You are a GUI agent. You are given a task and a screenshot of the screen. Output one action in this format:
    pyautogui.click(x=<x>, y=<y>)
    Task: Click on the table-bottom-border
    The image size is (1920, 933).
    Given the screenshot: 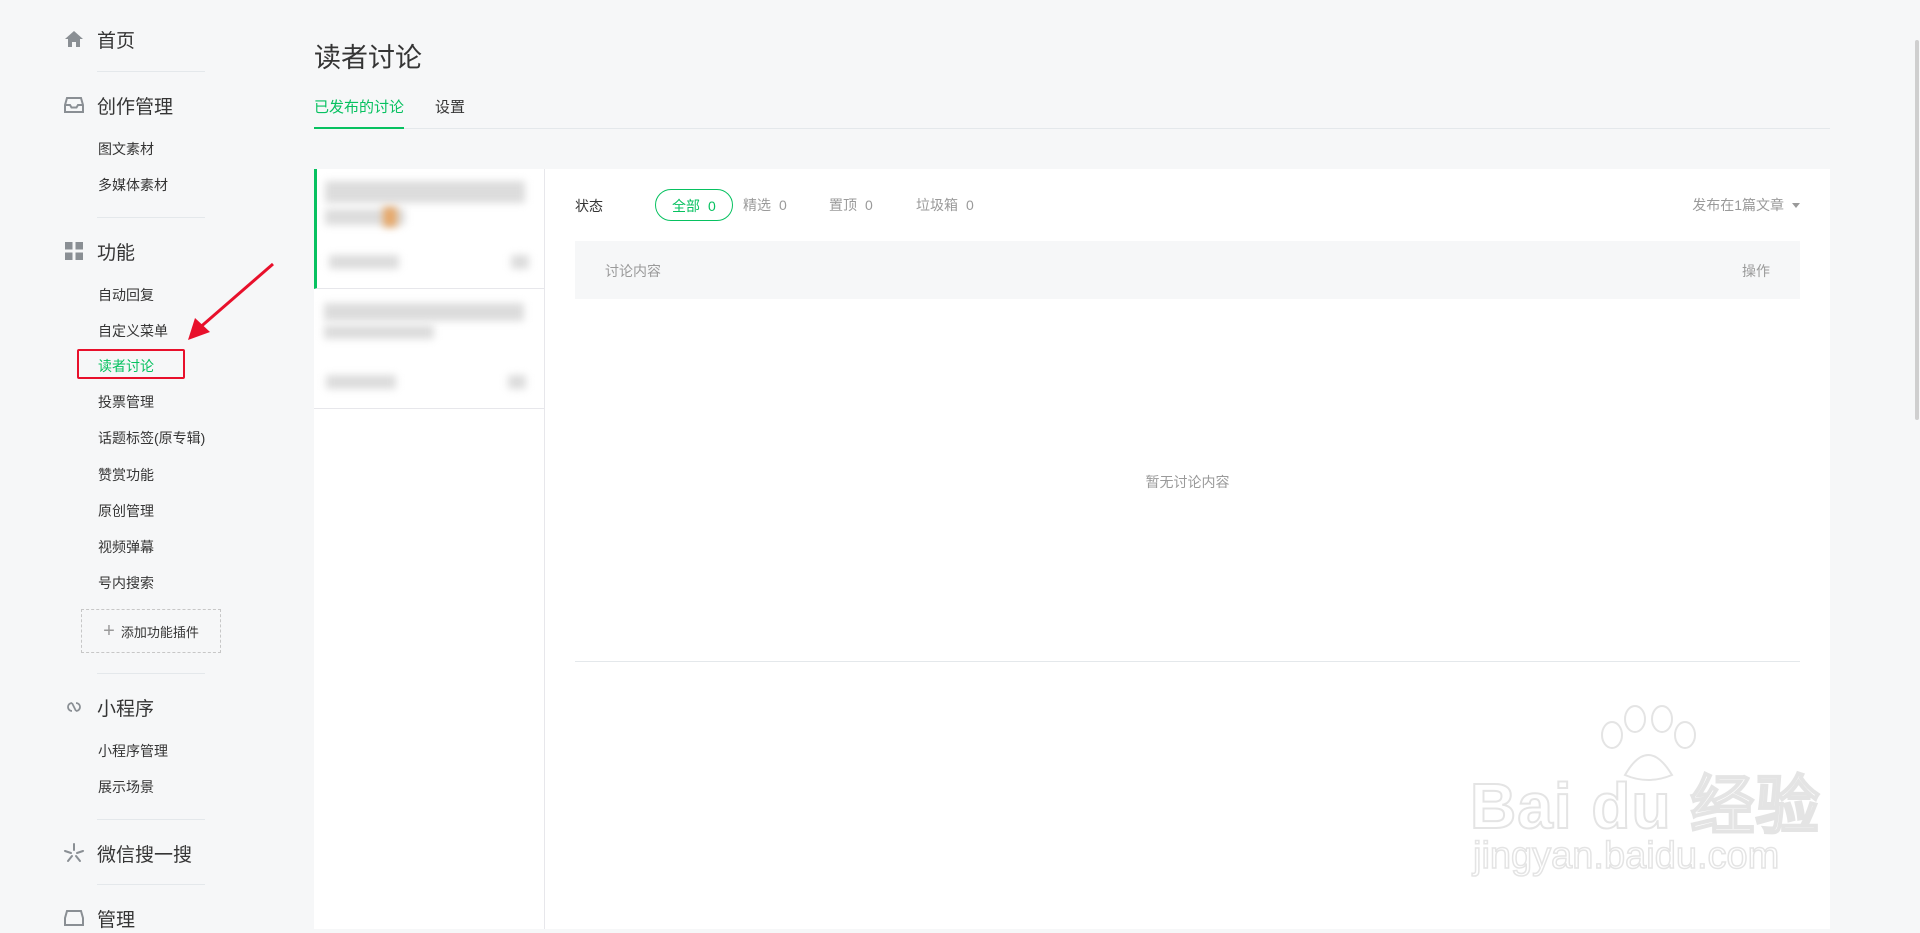 What is the action you would take?
    pyautogui.click(x=1187, y=661)
    